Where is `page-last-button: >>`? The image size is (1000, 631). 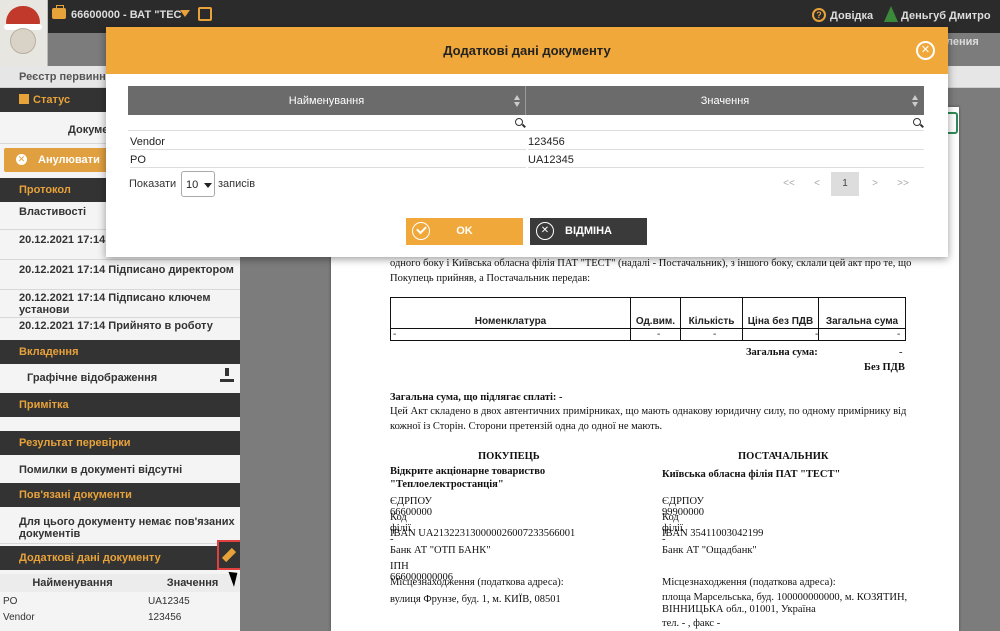 page-last-button: >> is located at coordinates (903, 184).